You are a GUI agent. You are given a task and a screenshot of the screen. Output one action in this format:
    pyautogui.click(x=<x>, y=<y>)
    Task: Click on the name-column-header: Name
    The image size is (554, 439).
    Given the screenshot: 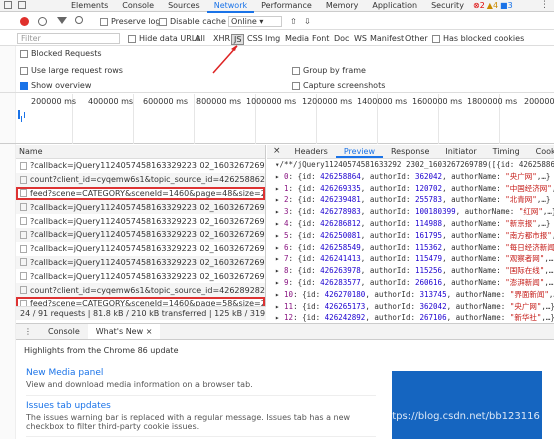 What is the action you would take?
    pyautogui.click(x=140, y=152)
    